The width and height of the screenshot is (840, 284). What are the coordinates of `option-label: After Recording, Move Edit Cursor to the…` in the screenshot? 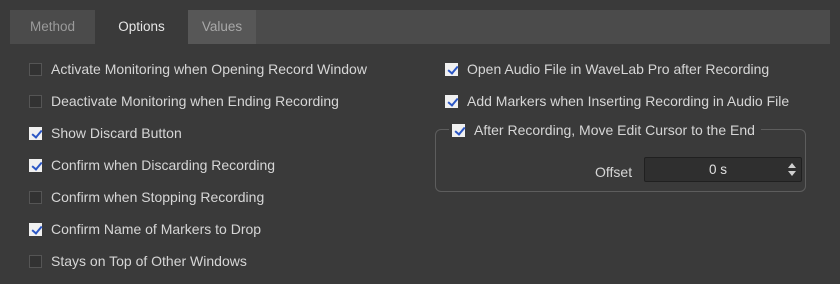 It's located at (614, 130).